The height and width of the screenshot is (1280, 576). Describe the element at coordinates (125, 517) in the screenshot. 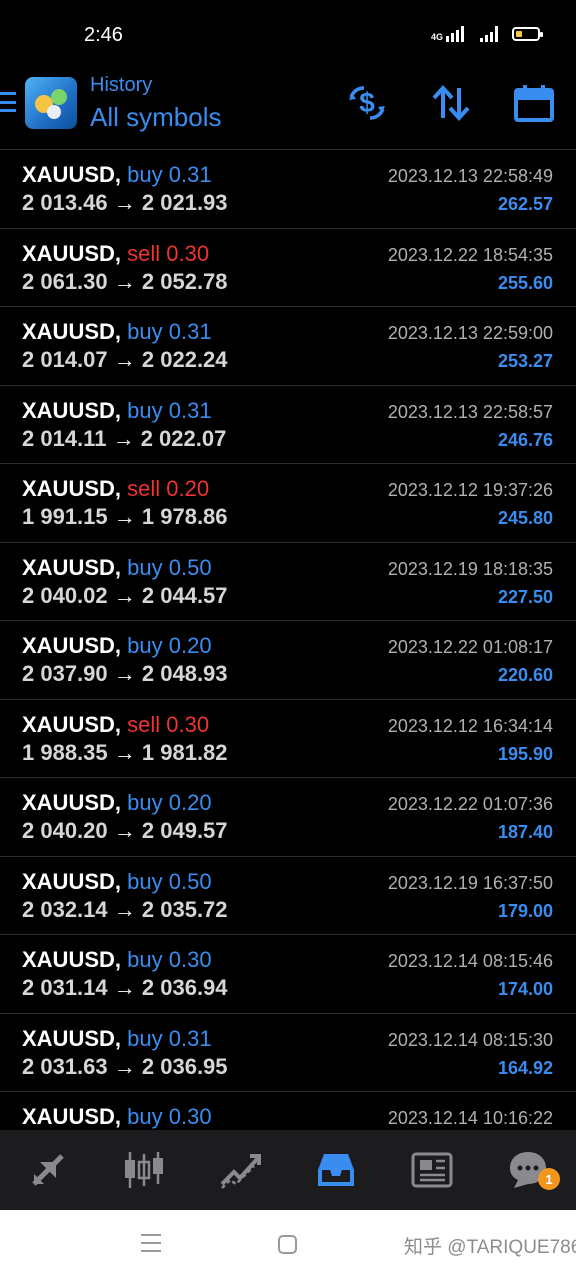

I see `trade-prices: 1 991.15 → 1 978.86` at that location.